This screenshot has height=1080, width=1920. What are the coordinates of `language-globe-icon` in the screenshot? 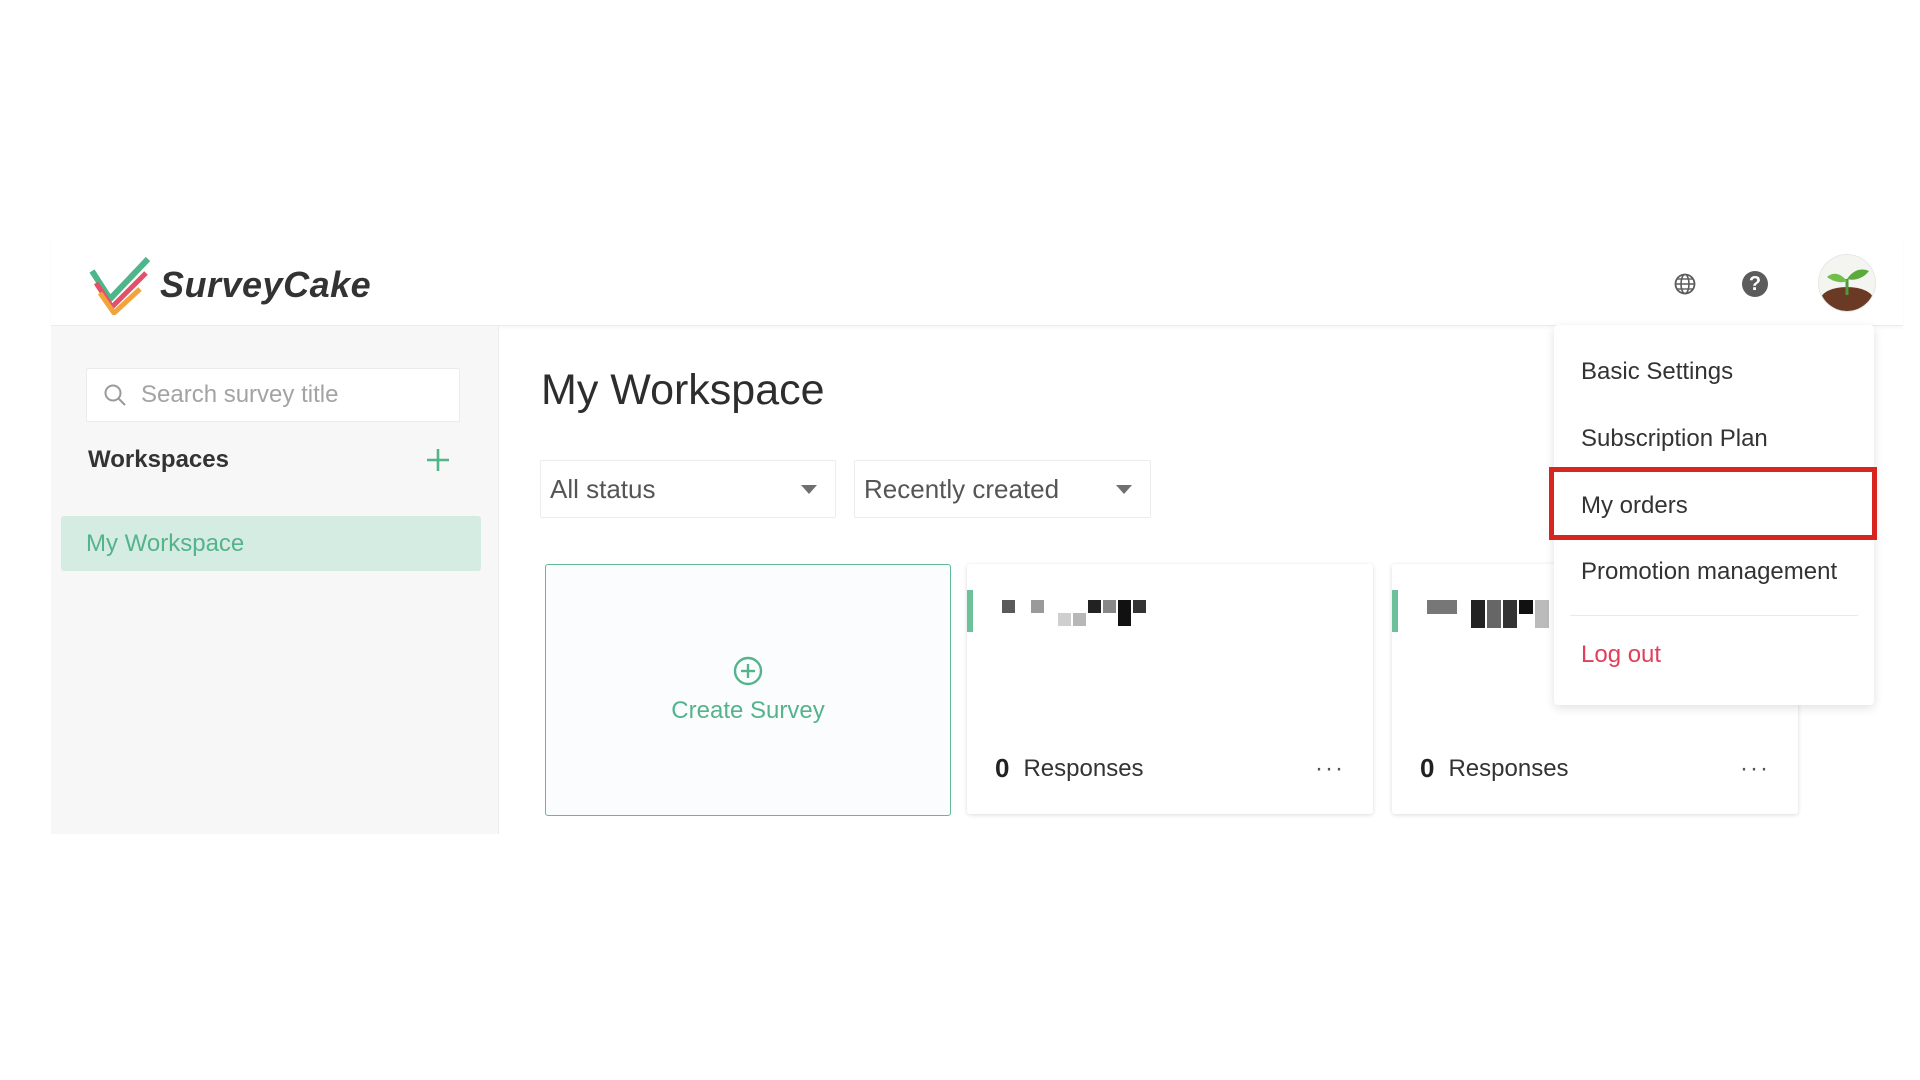 It's located at (1685, 284).